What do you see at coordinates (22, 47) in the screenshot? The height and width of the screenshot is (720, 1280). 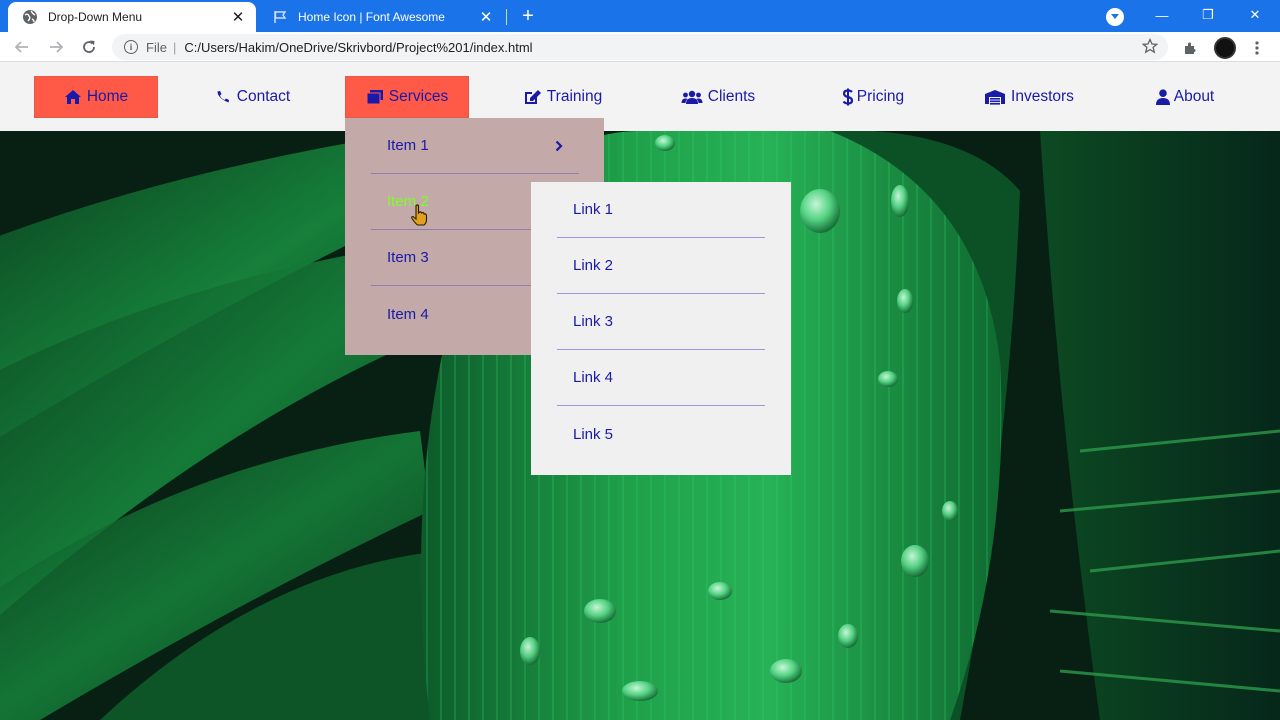 I see `back-icon` at bounding box center [22, 47].